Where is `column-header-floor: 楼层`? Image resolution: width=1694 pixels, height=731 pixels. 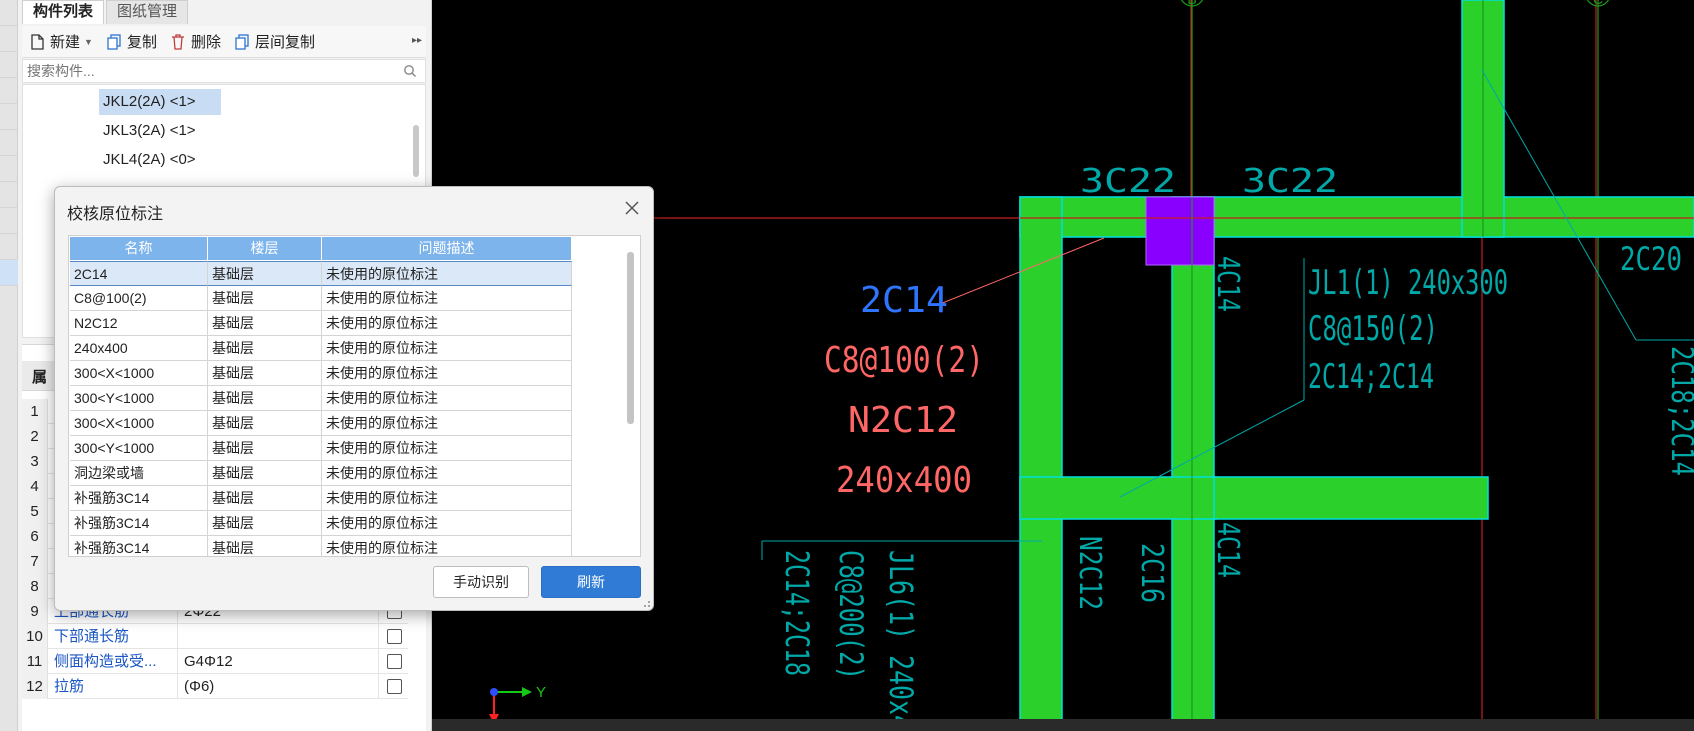 column-header-floor: 楼层 is located at coordinates (265, 248).